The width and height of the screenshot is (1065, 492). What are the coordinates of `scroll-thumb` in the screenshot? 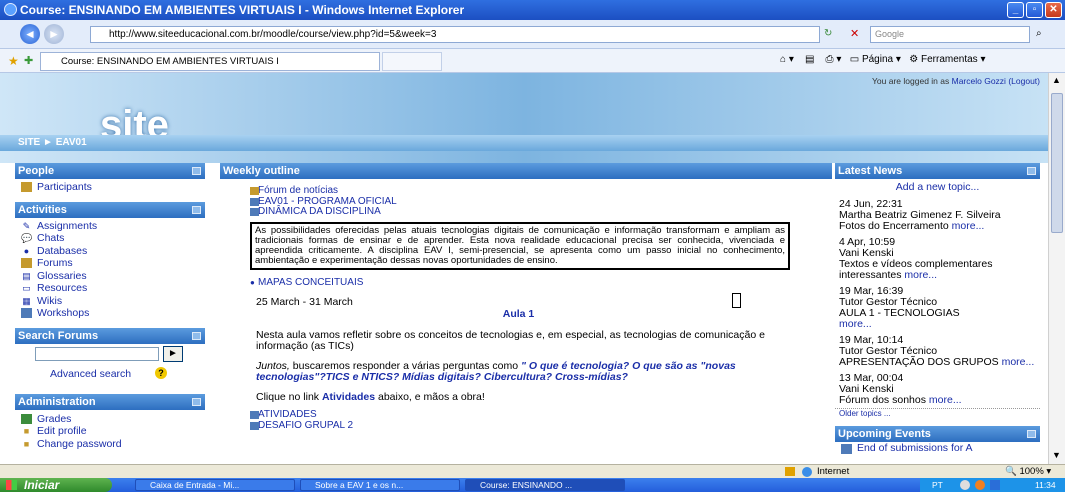 It's located at (1057, 163).